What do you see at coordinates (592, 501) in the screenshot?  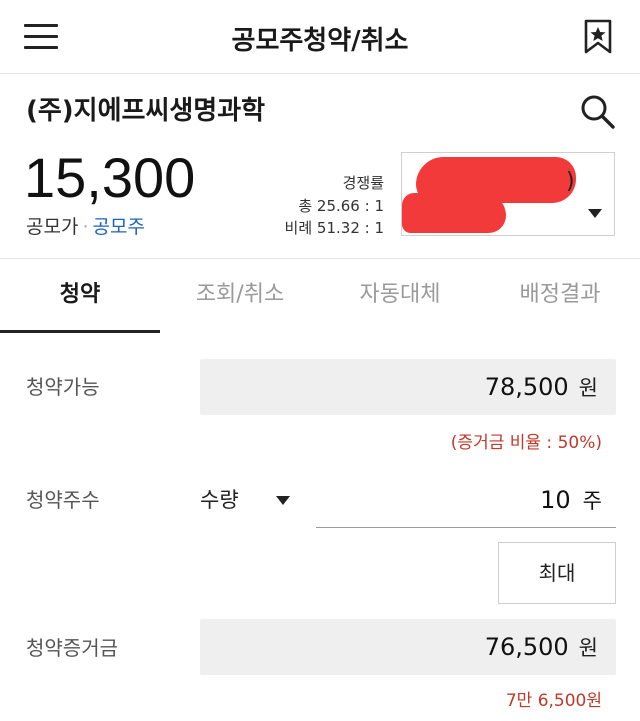 I see `shares-unit: 주` at bounding box center [592, 501].